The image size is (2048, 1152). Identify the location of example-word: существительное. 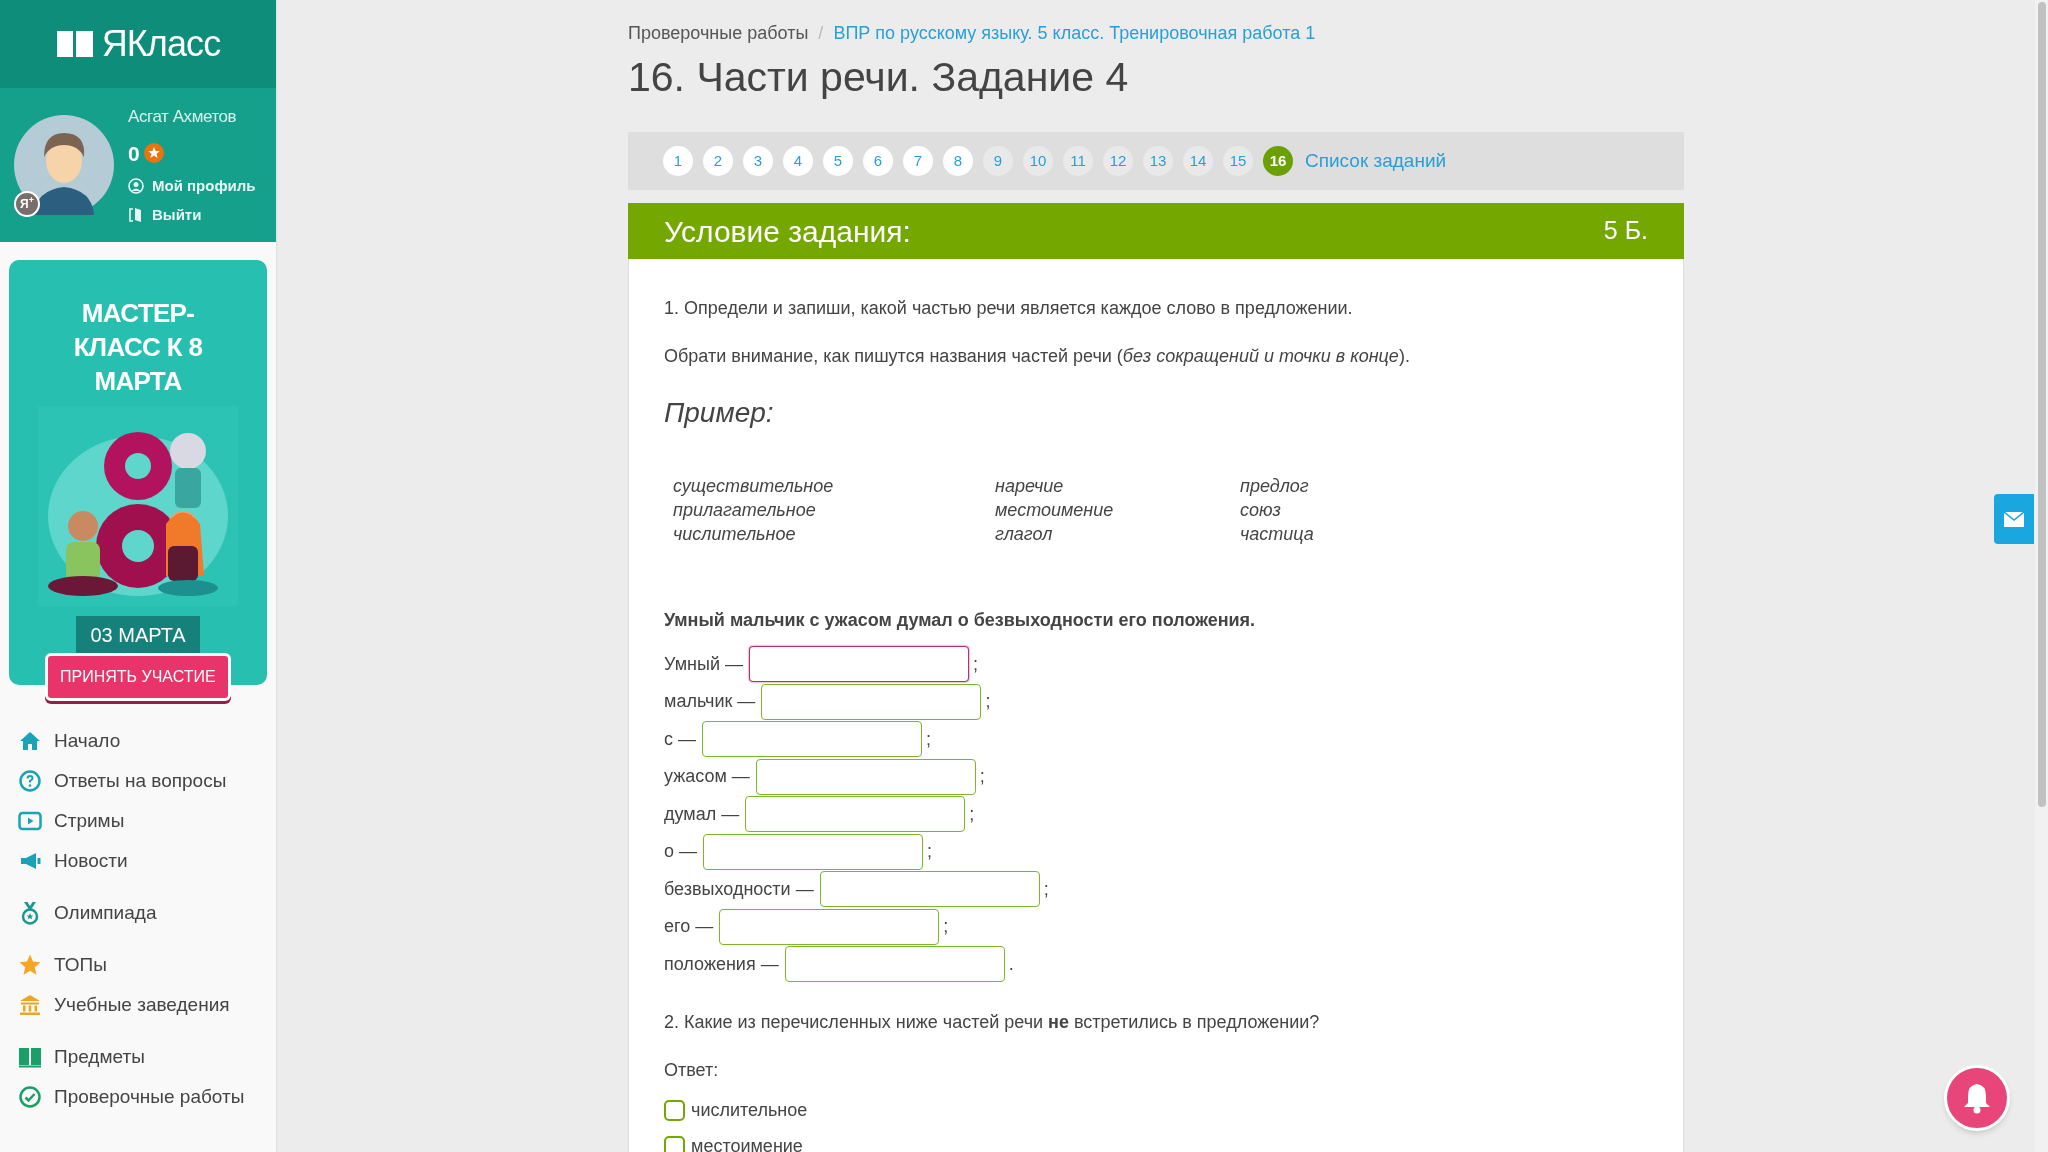
(754, 486).